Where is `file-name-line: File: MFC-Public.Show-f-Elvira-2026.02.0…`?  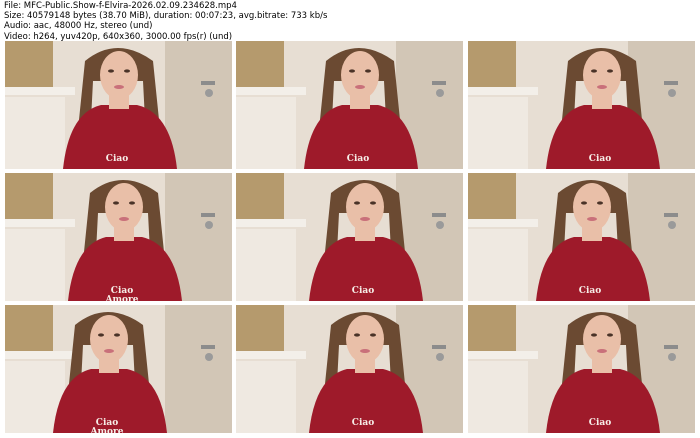 file-name-line: File: MFC-Public.Show-f-Elvira-2026.02.0… is located at coordinates (120, 6).